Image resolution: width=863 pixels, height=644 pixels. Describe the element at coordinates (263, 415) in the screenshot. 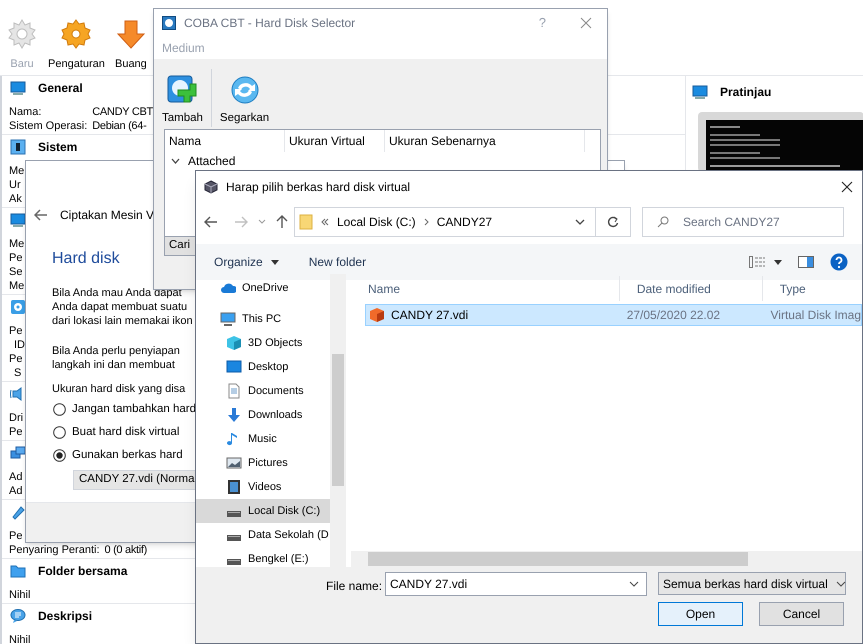

I see `nav-item: Downloads` at that location.